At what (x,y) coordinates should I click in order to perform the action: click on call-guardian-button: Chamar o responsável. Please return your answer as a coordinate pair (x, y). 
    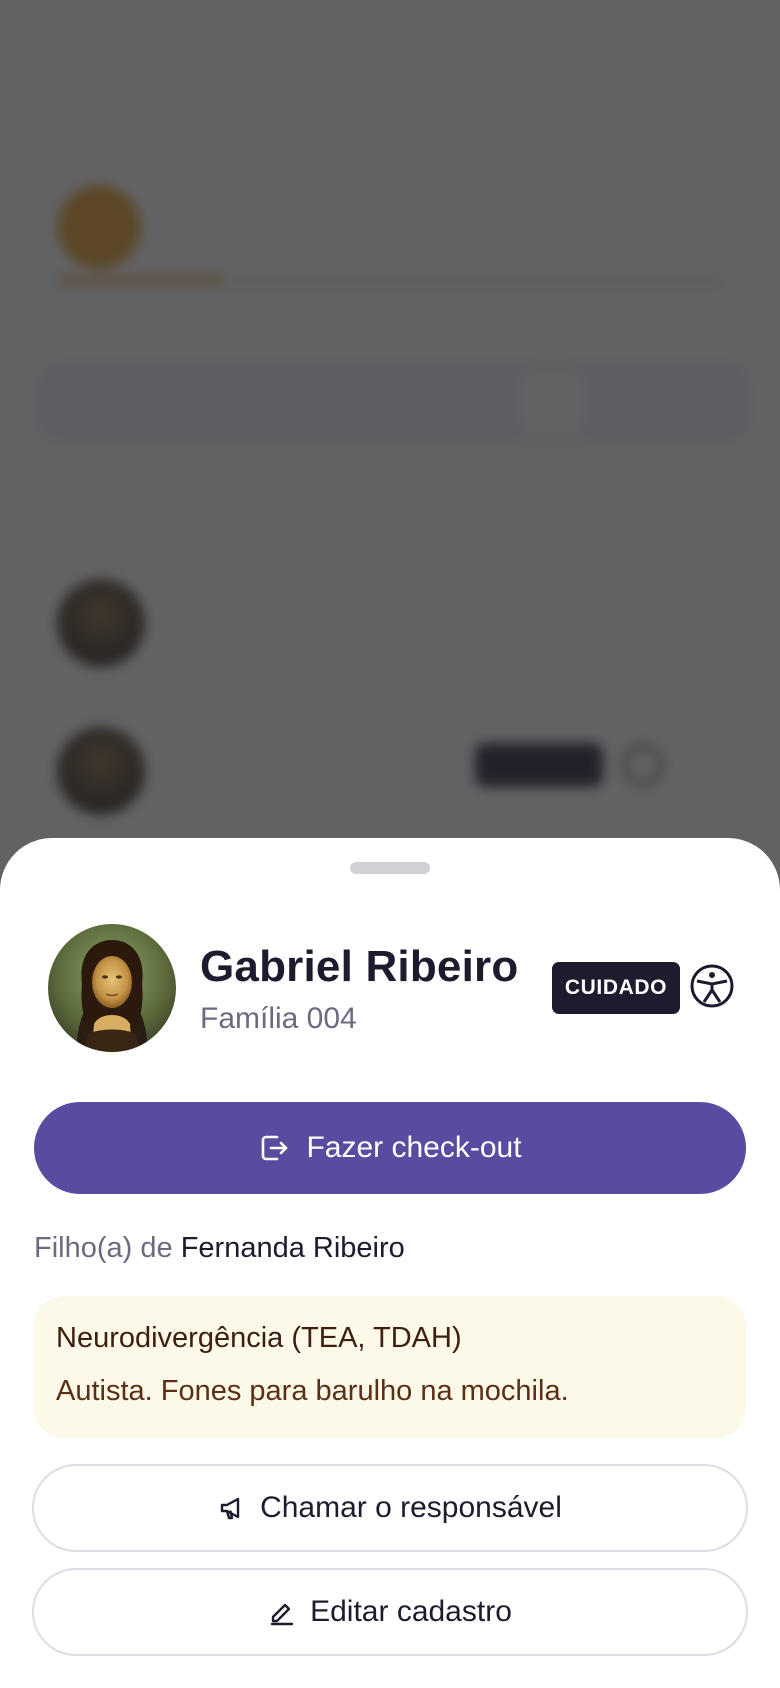
    Looking at the image, I should click on (390, 1508).